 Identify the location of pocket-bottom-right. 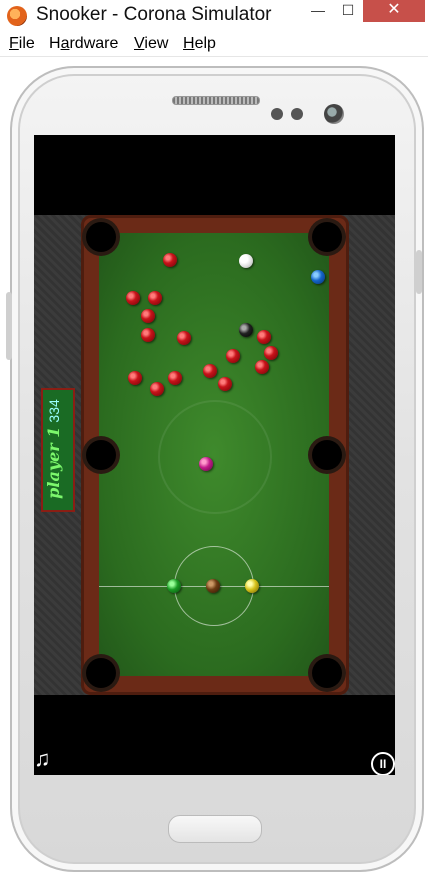
(327, 673).